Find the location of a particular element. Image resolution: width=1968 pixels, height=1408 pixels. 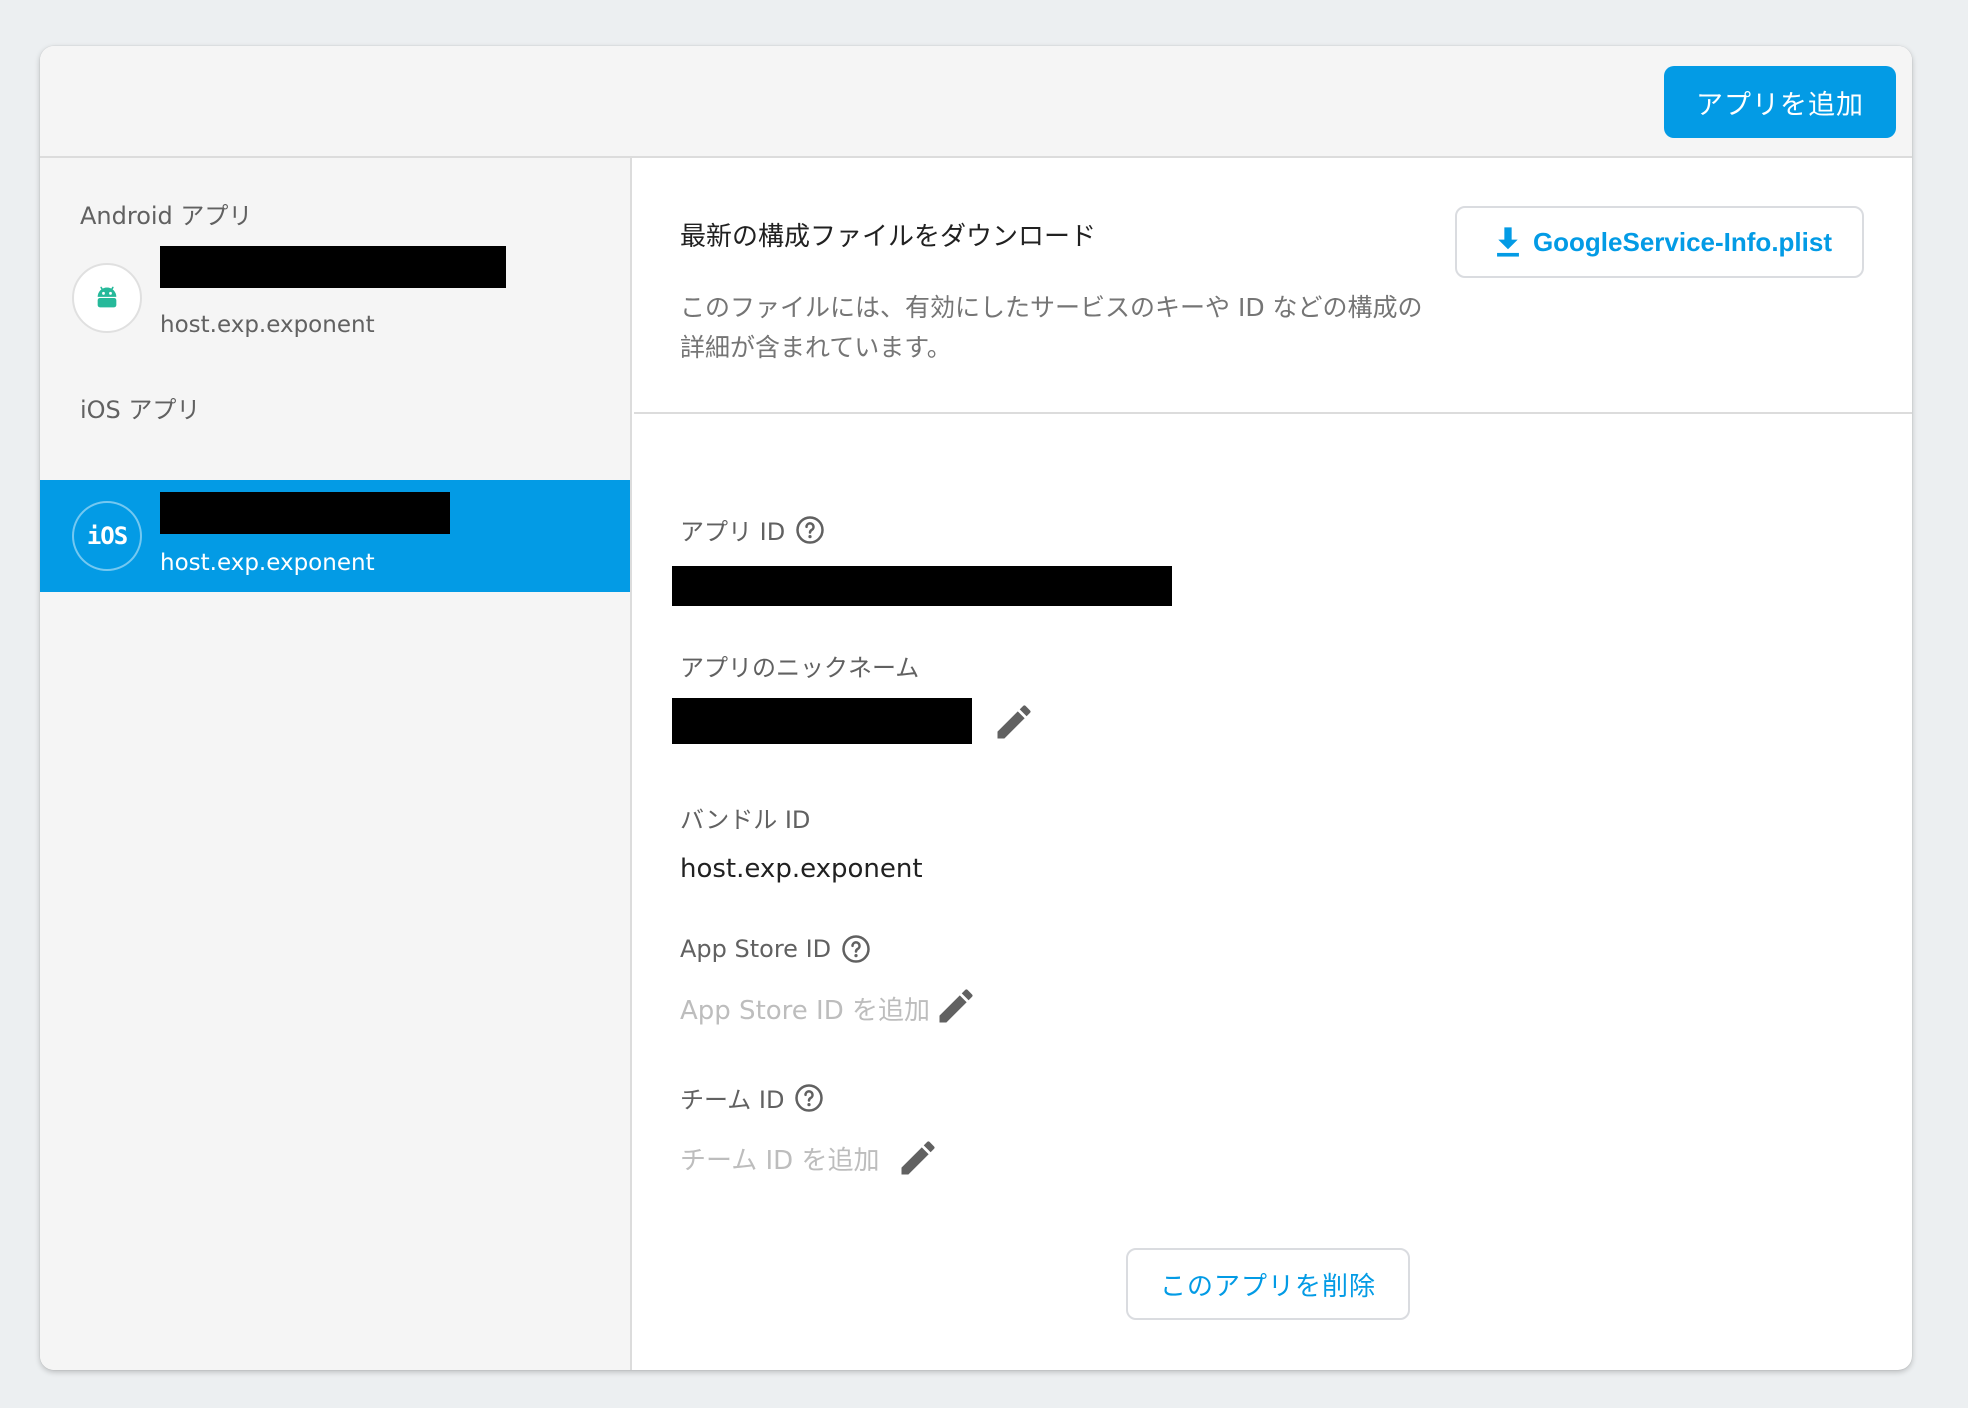

redacted-nickname is located at coordinates (822, 721).